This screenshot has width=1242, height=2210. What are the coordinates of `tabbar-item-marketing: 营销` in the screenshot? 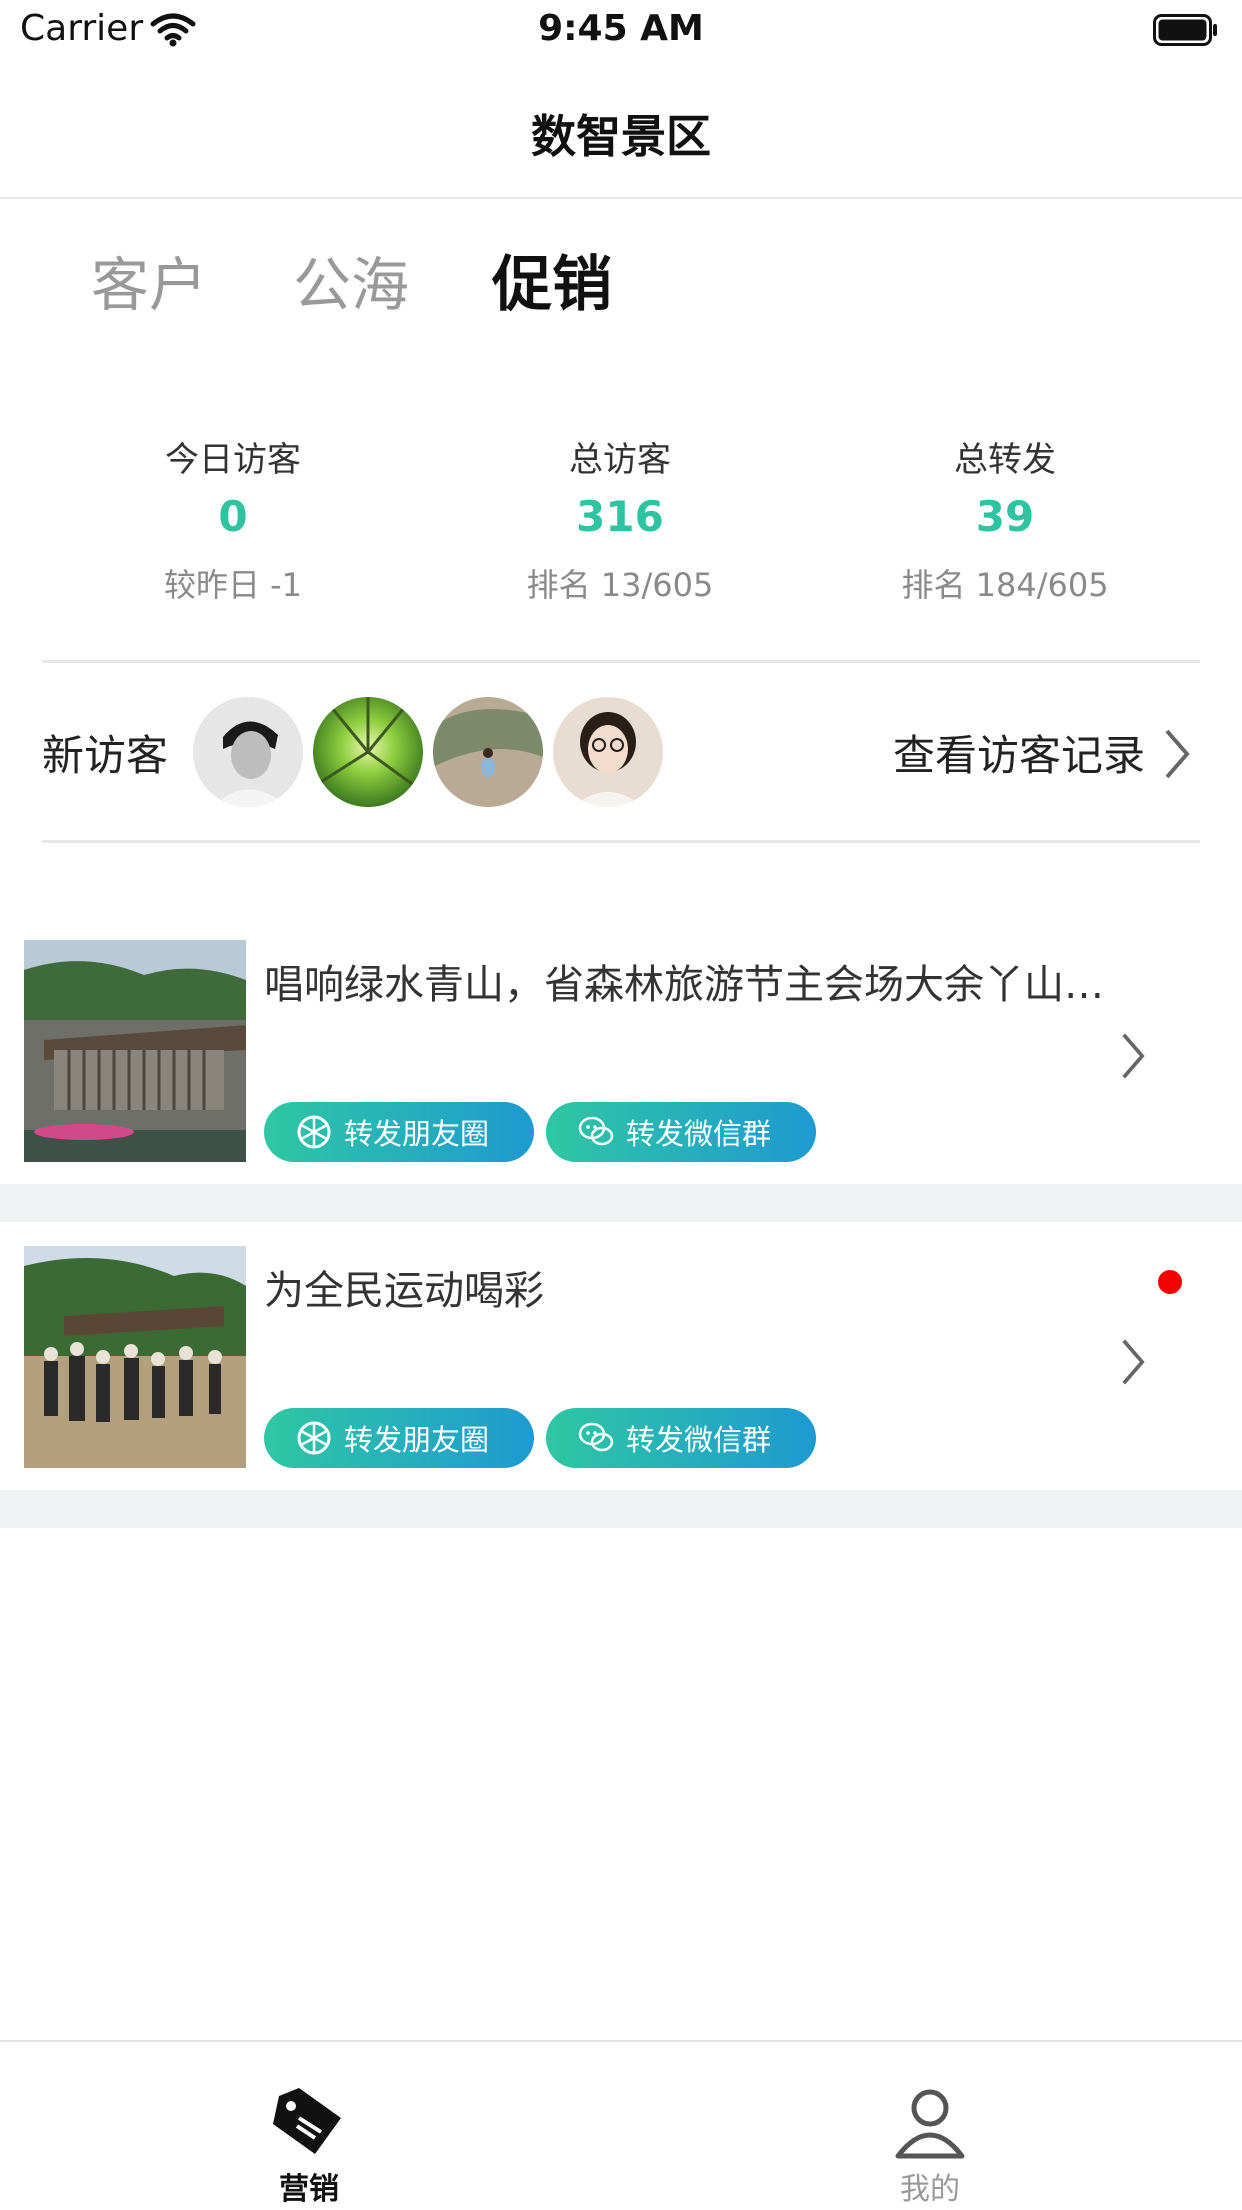 It's located at (309, 2146).